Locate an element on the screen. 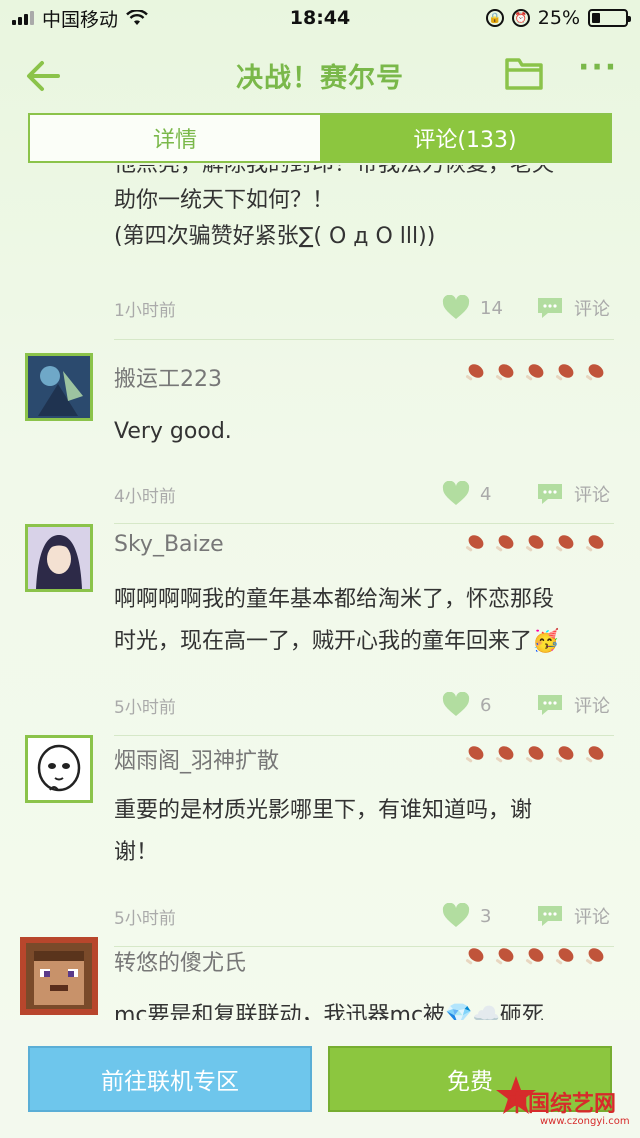  nav-header: 决战！赛尔号 ··· is located at coordinates (320, 75).